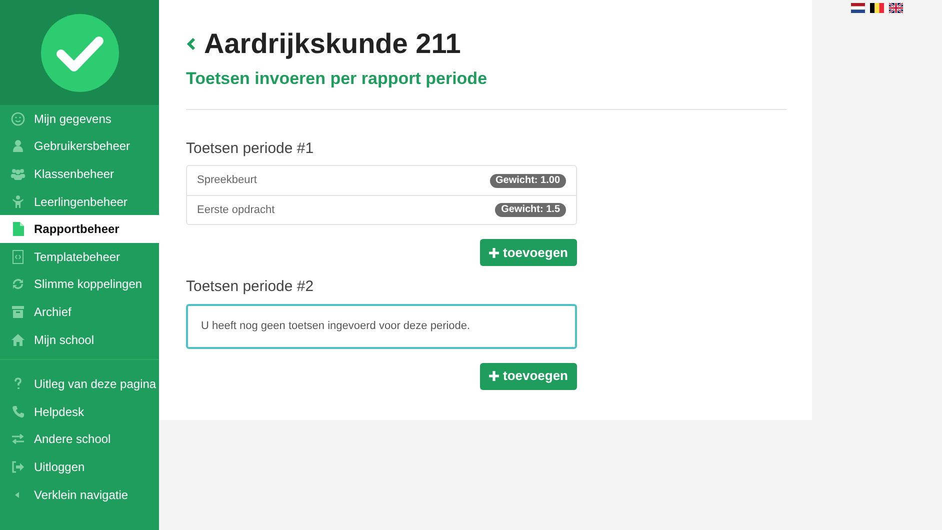 This screenshot has height=530, width=942. What do you see at coordinates (381, 326) in the screenshot?
I see `empty-notice: U heeft nog geen toetsen ingevoerd voor deze periode.` at bounding box center [381, 326].